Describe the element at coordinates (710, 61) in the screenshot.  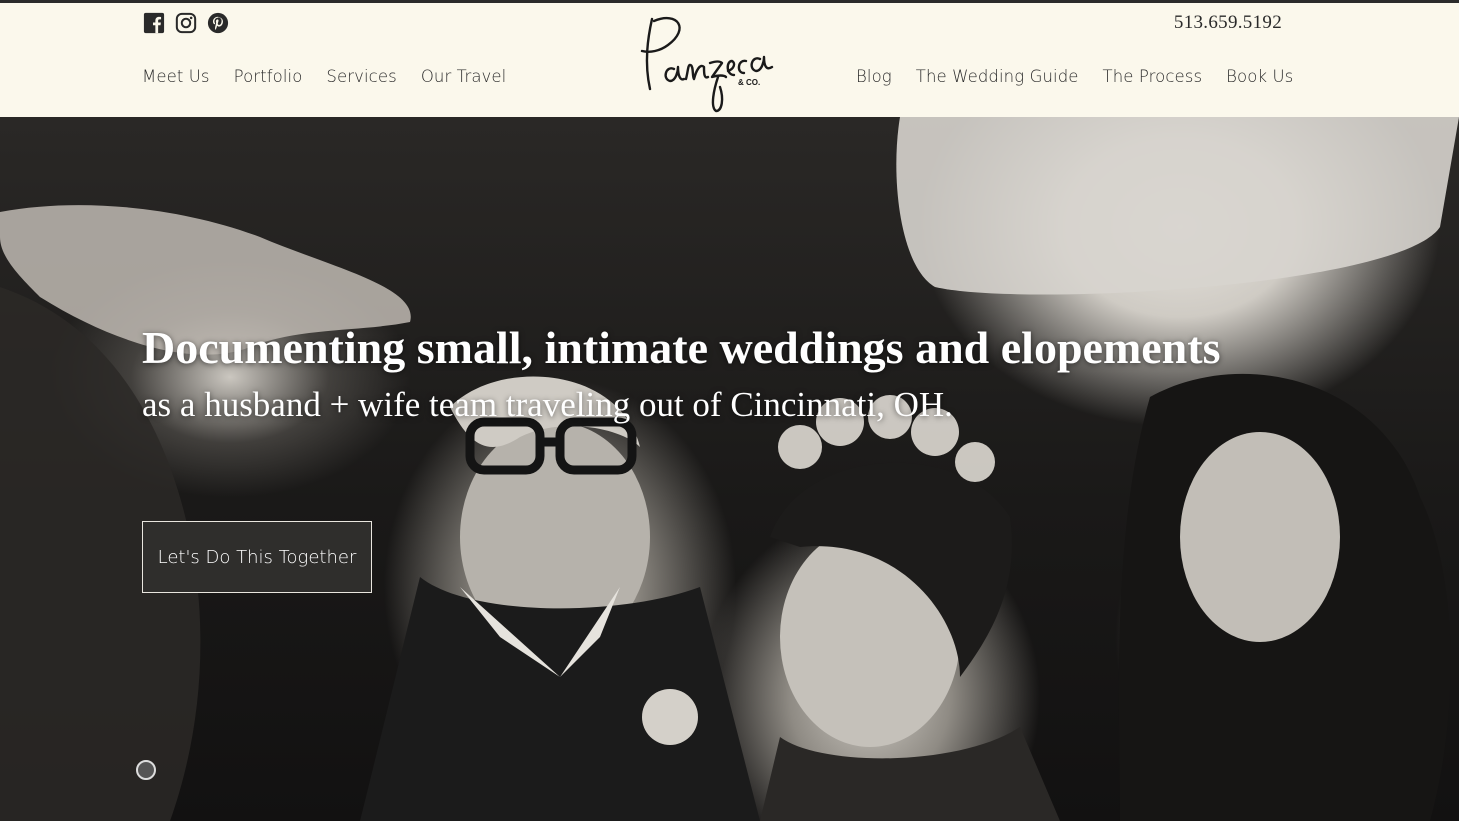
I see `site-logo: & CO.` at that location.